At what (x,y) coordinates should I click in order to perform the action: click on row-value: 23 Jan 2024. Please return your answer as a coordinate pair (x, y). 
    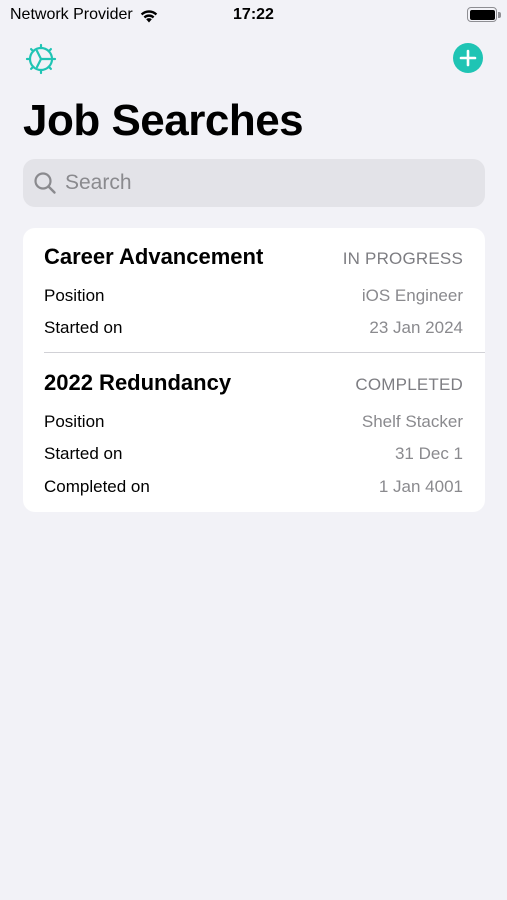
    Looking at the image, I should click on (416, 327).